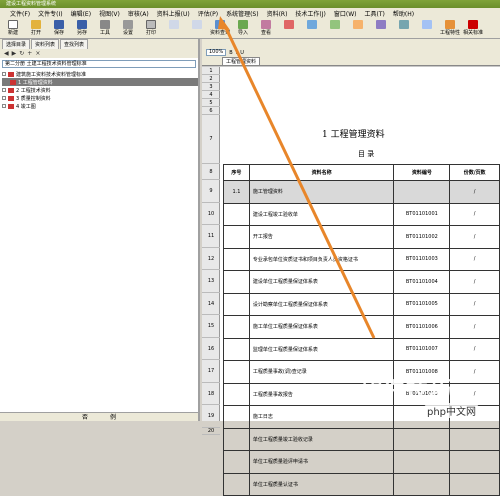 Image resolution: width=500 pixels, height=496 pixels. I want to click on table-row: 建设工程竣工验收单 BT01101001/, so click(361, 214).